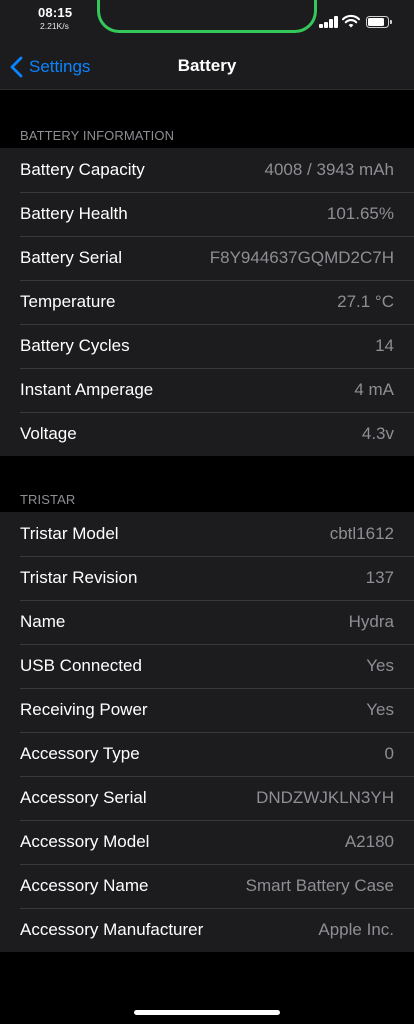 Image resolution: width=414 pixels, height=1024 pixels. I want to click on row-label: Name, so click(43, 621).